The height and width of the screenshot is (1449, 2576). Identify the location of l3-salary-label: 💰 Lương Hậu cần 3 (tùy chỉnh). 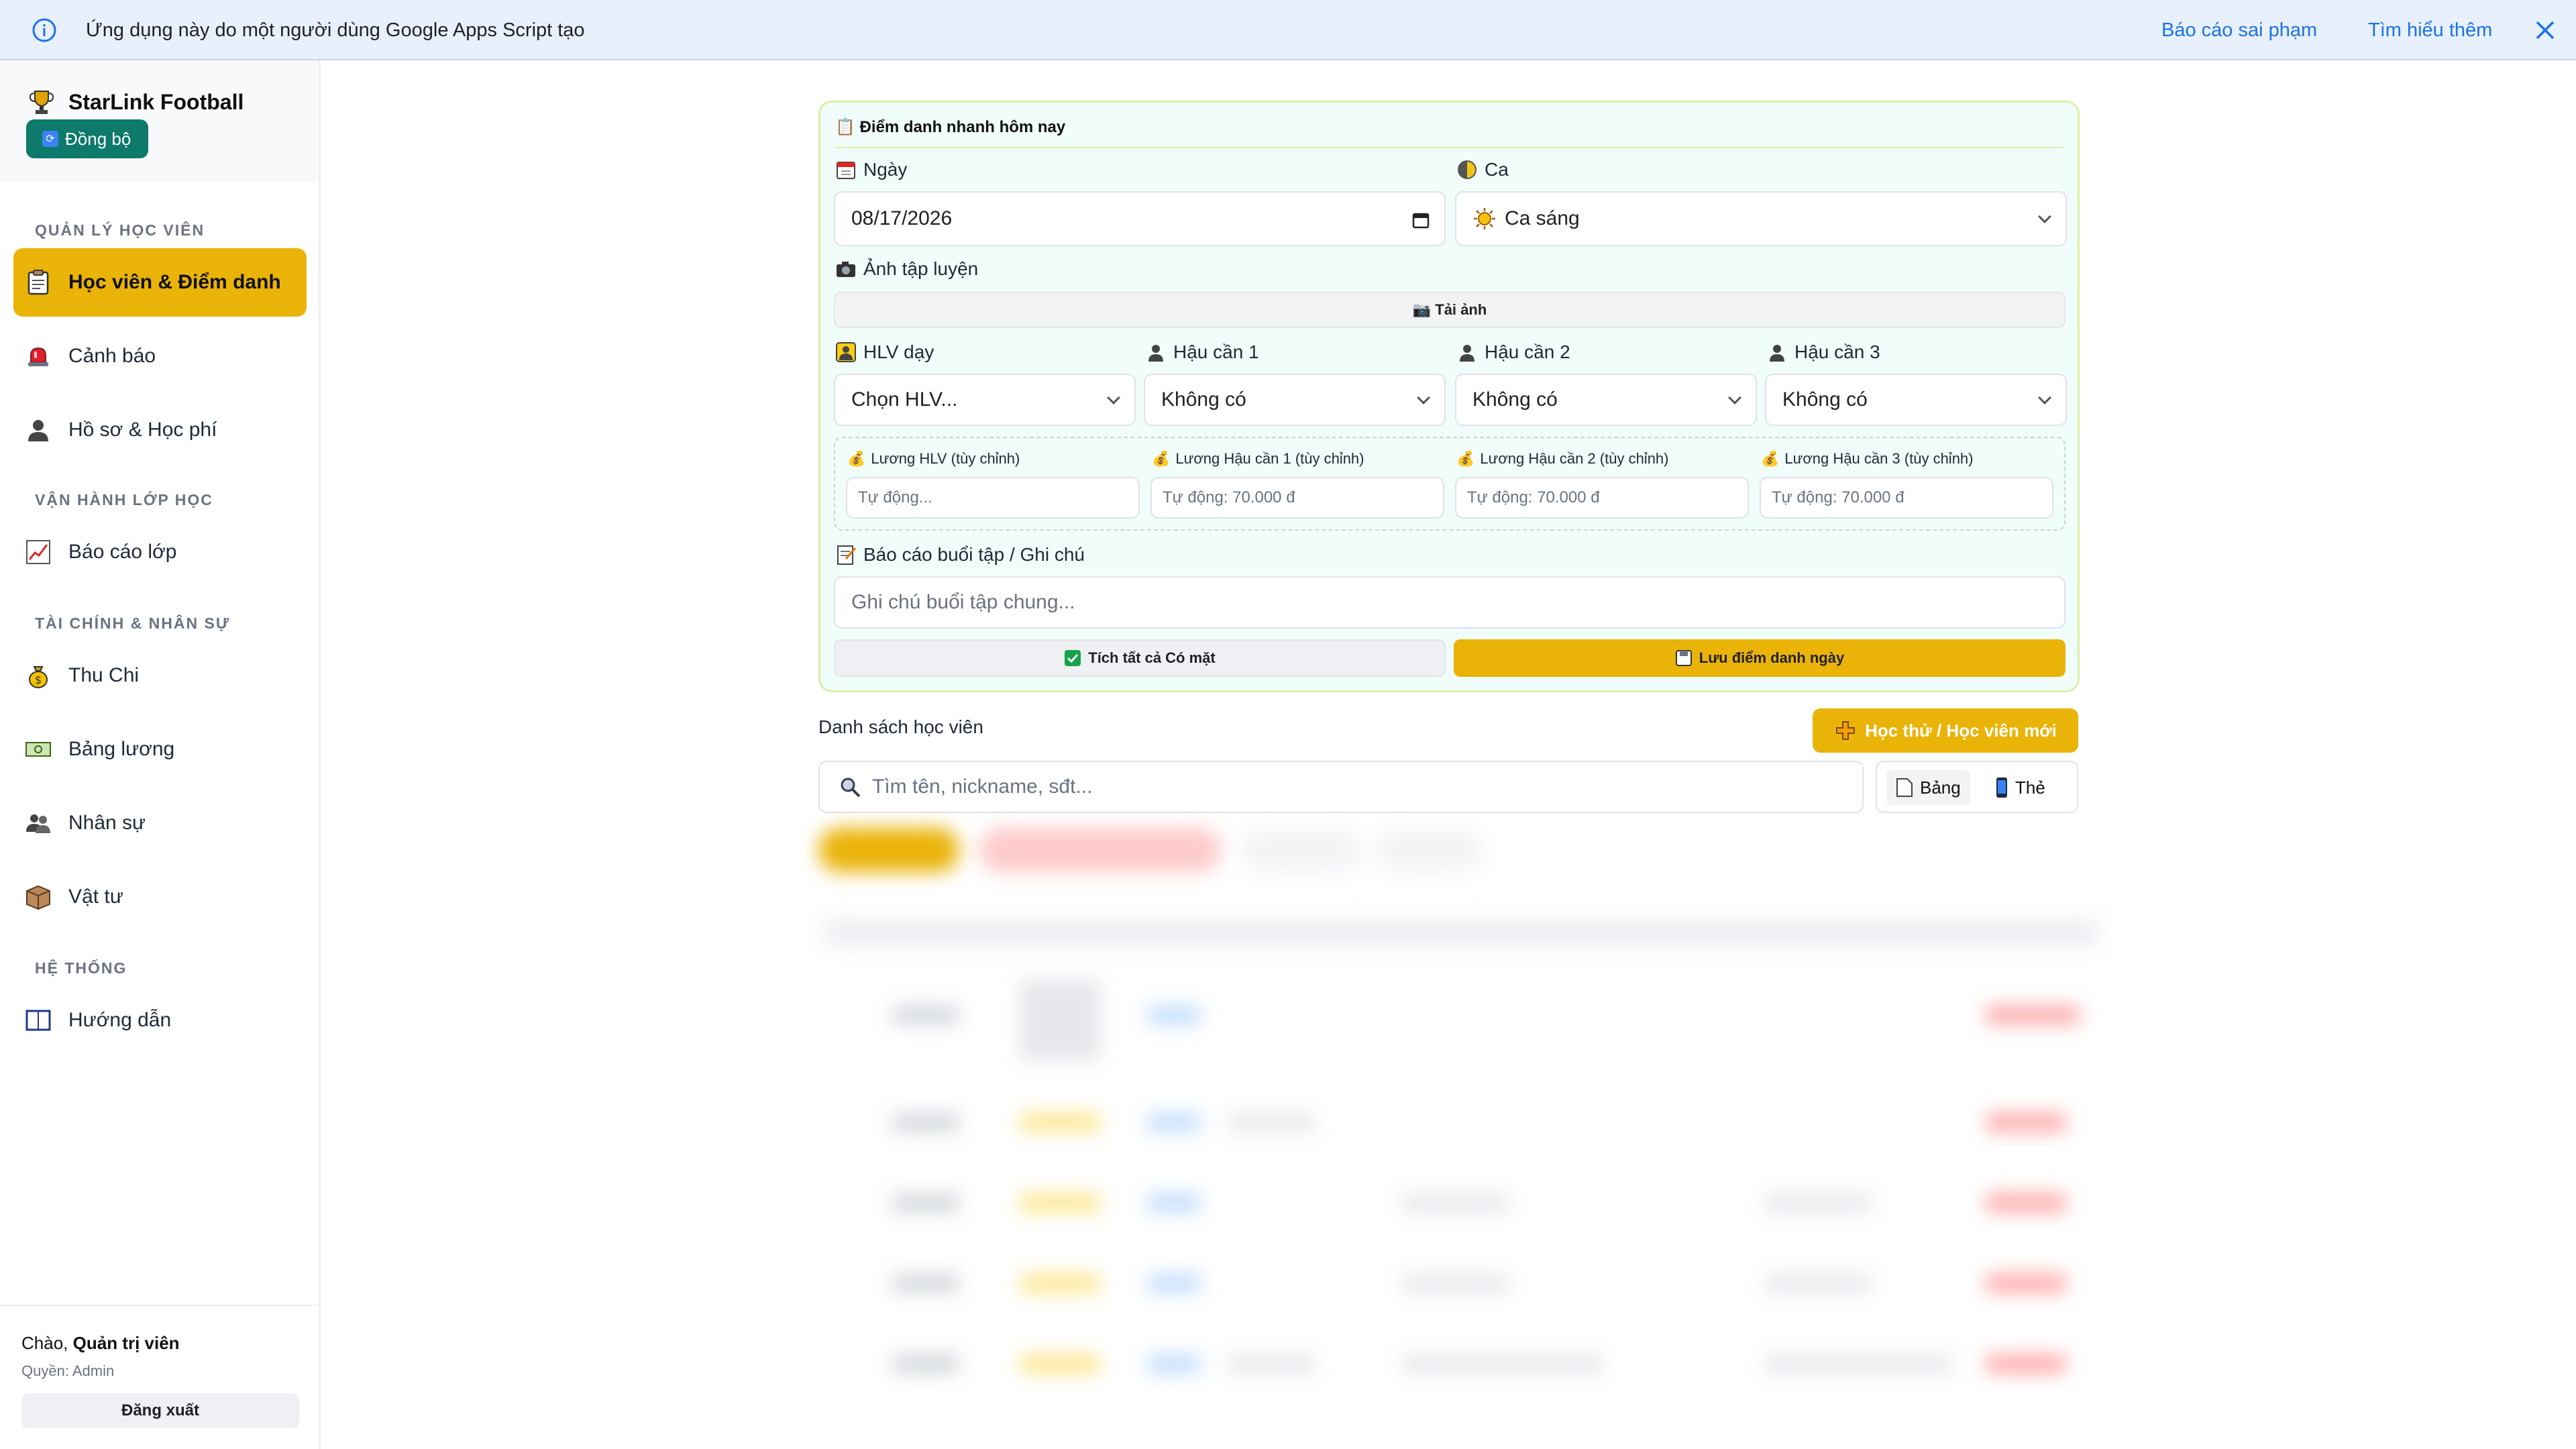
(1867, 459).